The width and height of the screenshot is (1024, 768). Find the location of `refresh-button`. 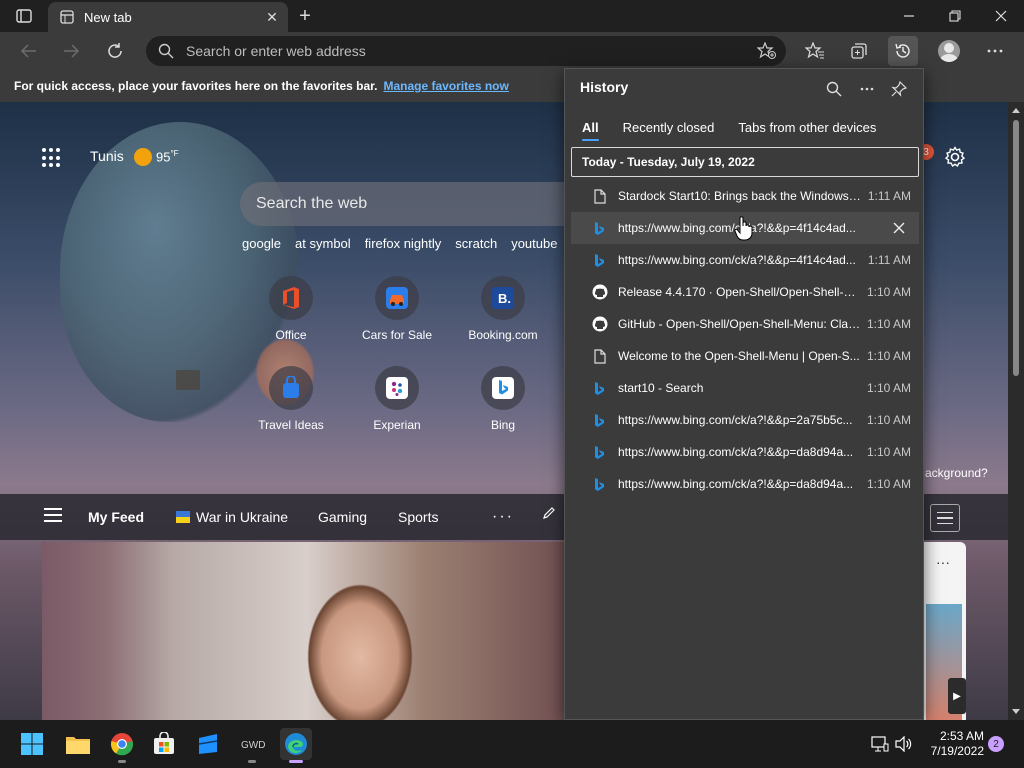

refresh-button is located at coordinates (115, 51).